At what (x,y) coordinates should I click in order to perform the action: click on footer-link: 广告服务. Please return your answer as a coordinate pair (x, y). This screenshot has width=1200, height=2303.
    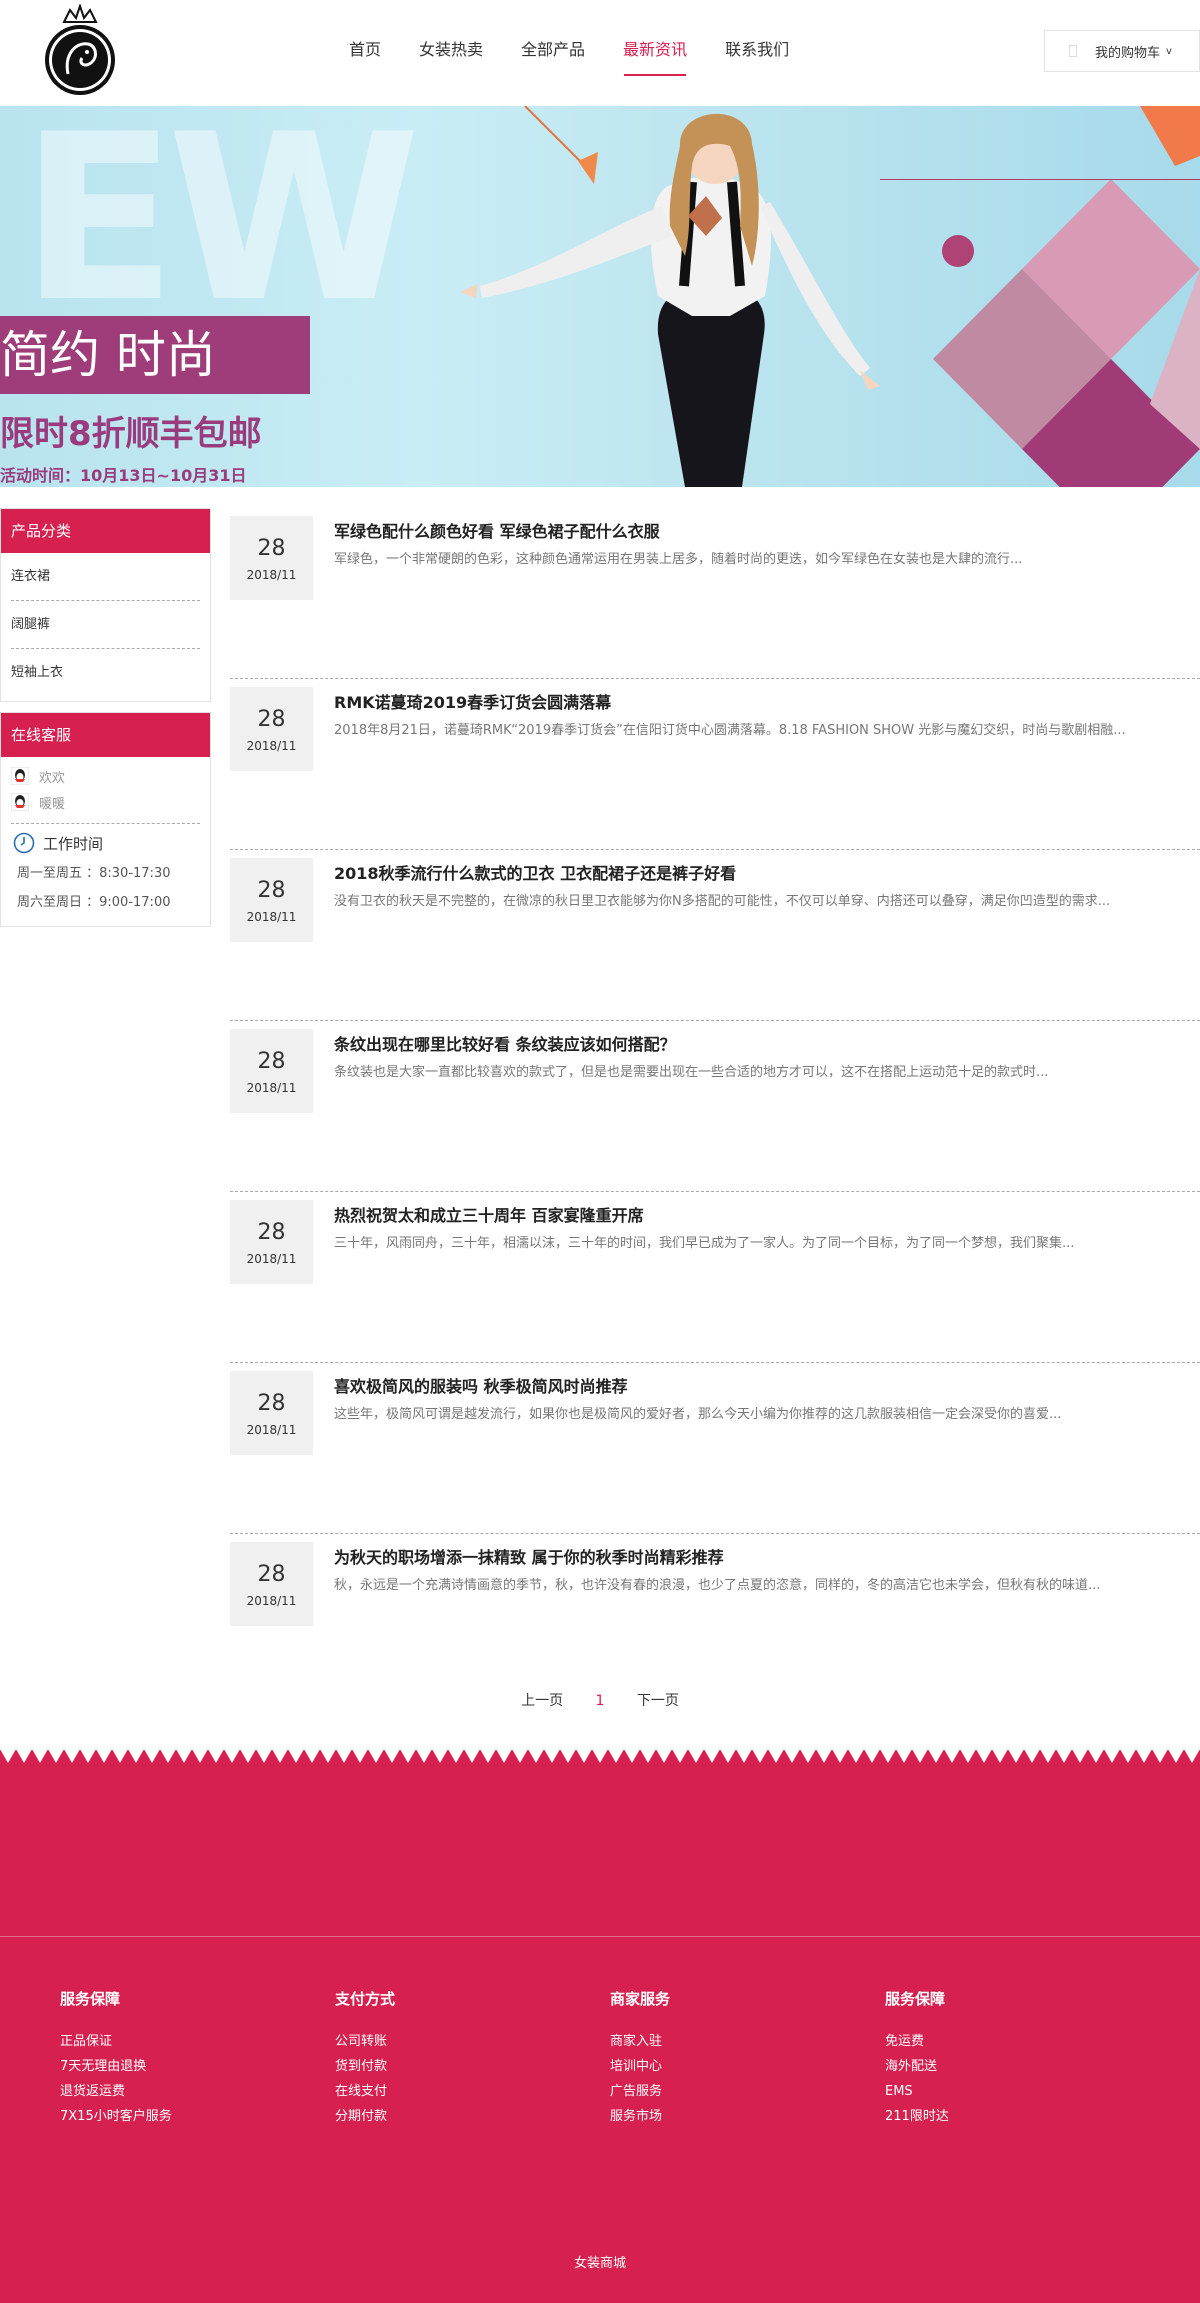
    Looking at the image, I should click on (747, 2091).